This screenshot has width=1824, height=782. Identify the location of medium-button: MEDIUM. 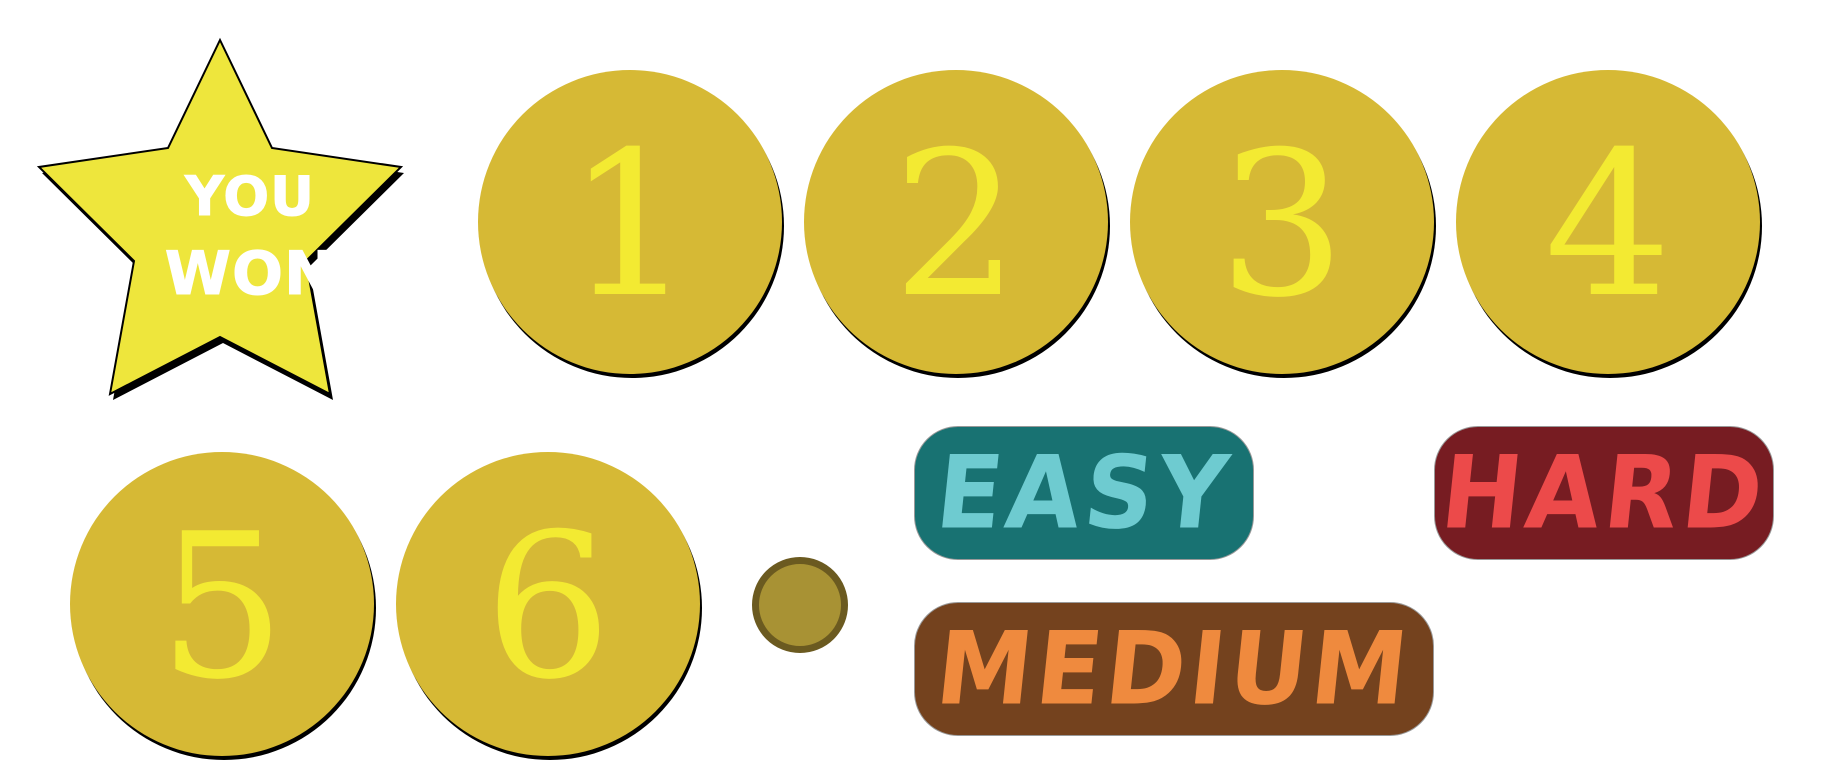
(1174, 669).